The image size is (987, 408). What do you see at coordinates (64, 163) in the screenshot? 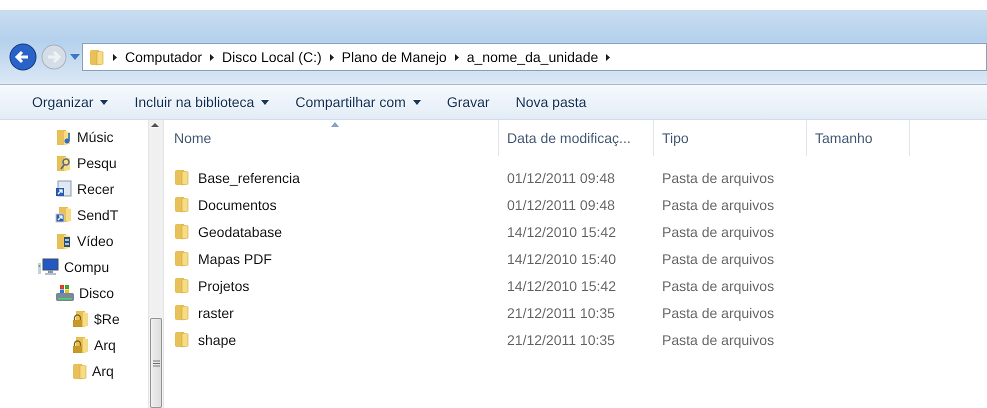
I see `search-folder-icon` at bounding box center [64, 163].